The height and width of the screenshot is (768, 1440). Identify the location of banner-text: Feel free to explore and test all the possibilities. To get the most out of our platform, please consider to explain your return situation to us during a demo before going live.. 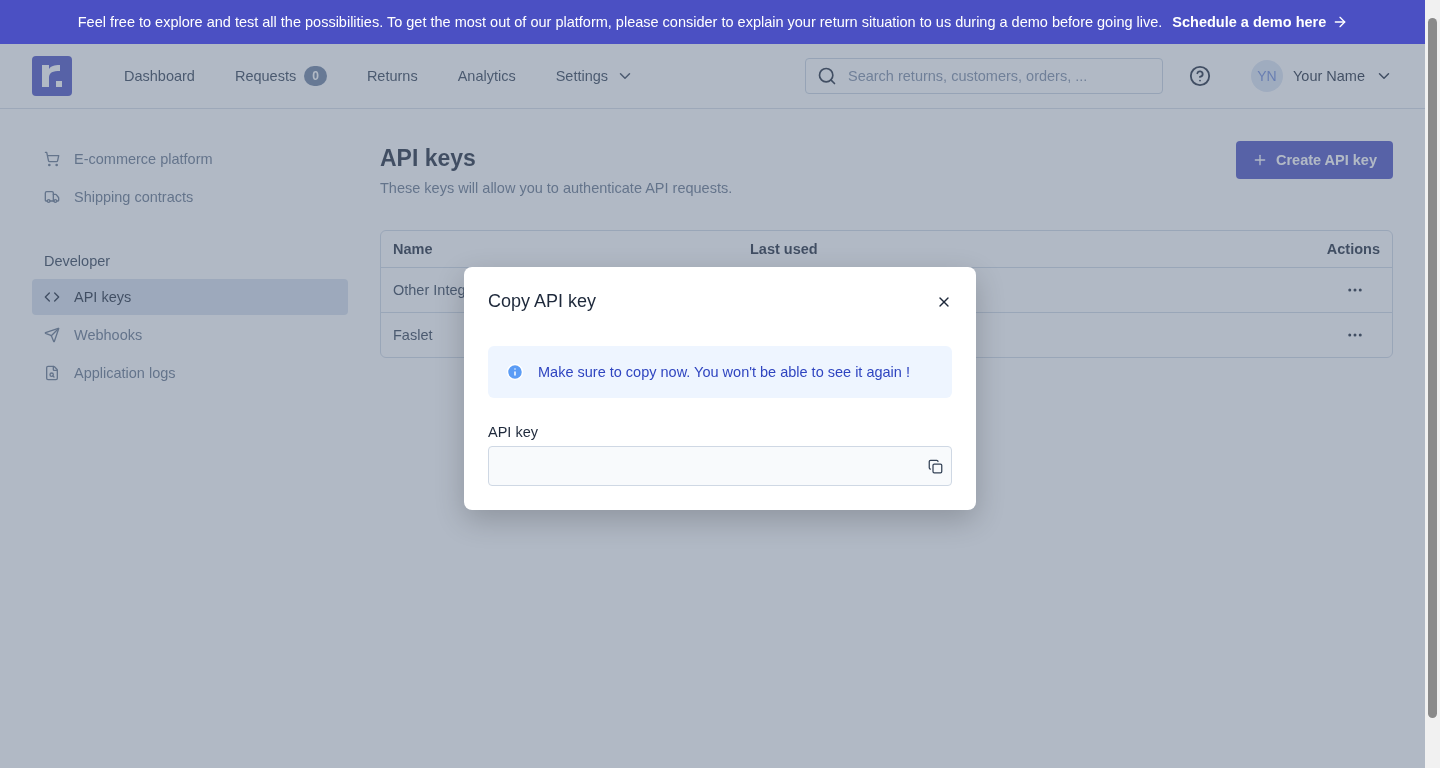
(620, 22).